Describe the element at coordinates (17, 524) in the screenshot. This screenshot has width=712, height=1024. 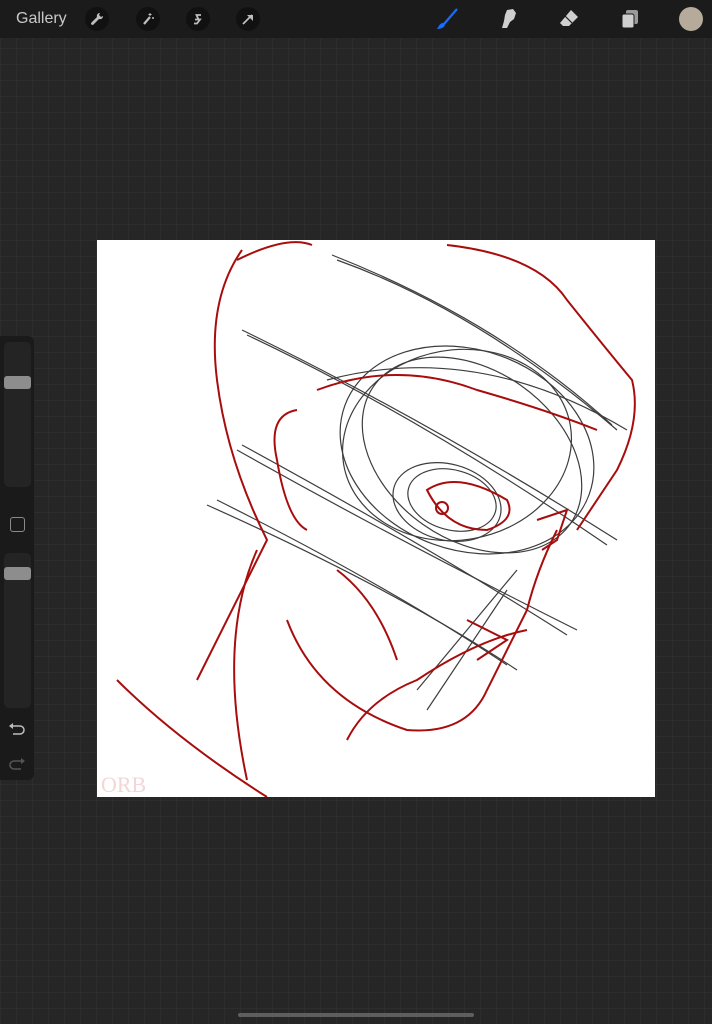
I see `modify-button` at that location.